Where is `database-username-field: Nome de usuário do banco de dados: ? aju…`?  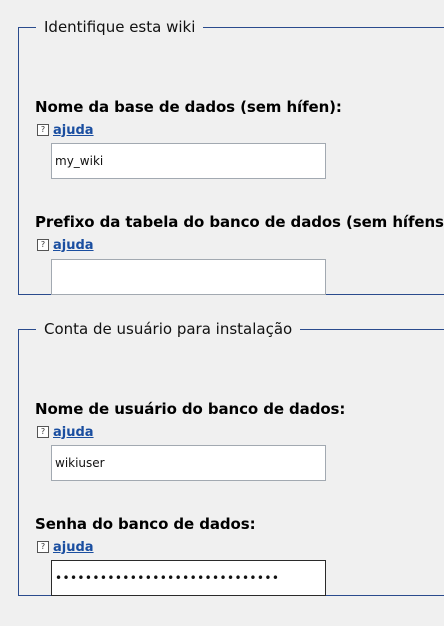
database-username-field: Nome de usuário do banco de dados: ? aju… is located at coordinates (190, 420).